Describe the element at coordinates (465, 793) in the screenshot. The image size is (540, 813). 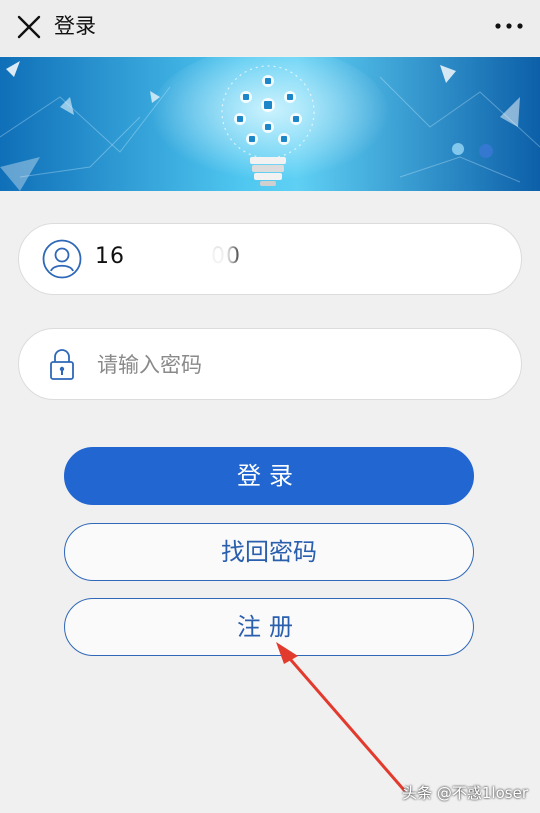
I see `watermark: 头条 @不惑1loser` at that location.